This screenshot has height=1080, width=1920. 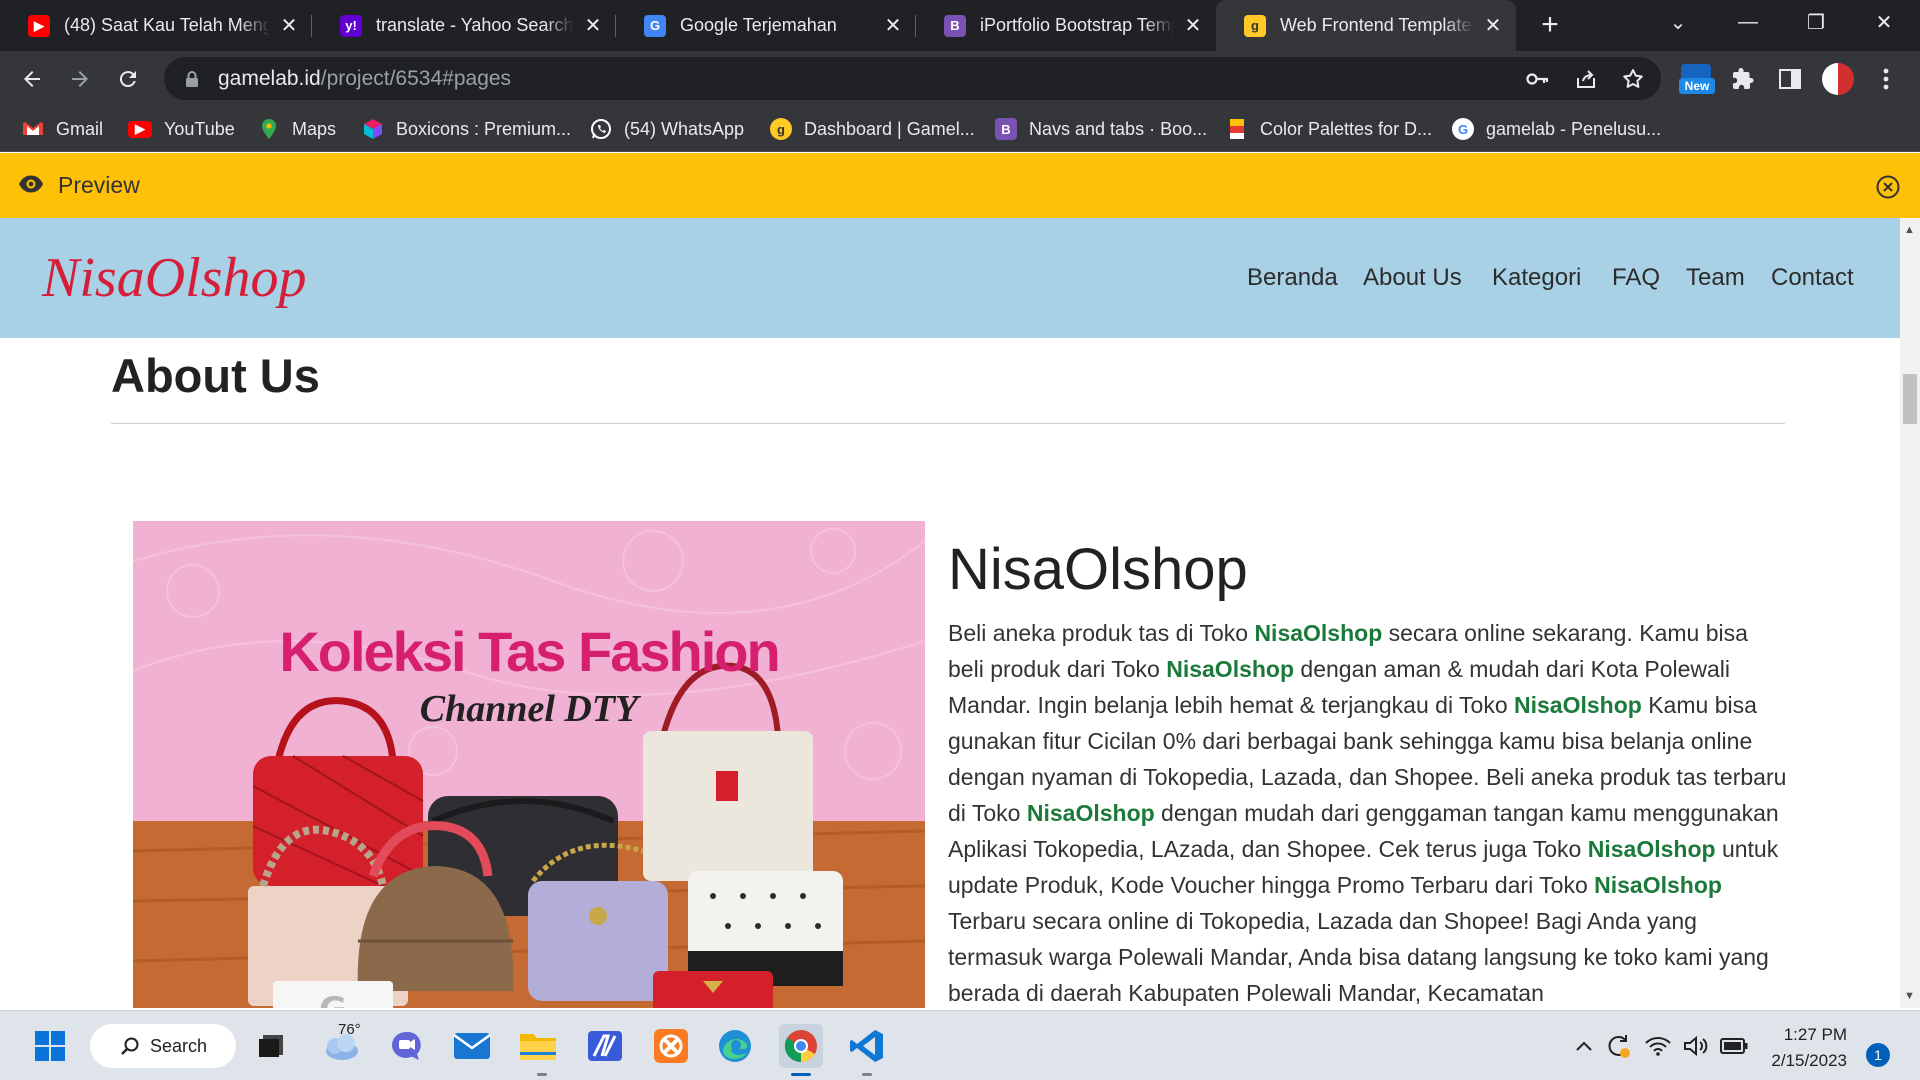 What do you see at coordinates (1098, 569) in the screenshot?
I see `about-heading: NisaOlshop` at bounding box center [1098, 569].